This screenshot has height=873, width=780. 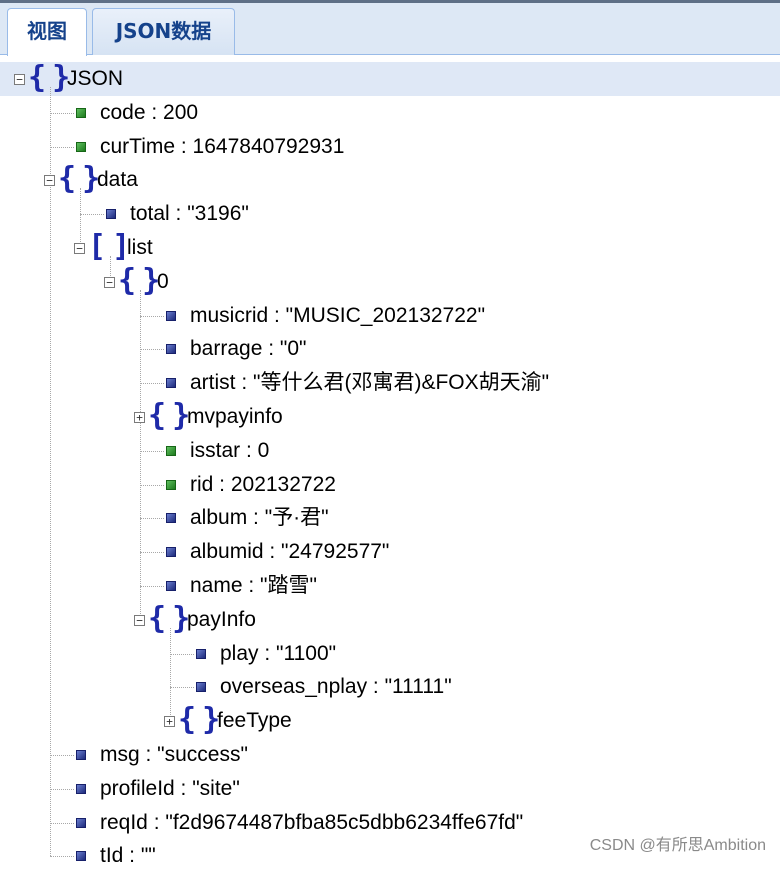 I want to click on tree-node-label: msg : "success", so click(x=174, y=755).